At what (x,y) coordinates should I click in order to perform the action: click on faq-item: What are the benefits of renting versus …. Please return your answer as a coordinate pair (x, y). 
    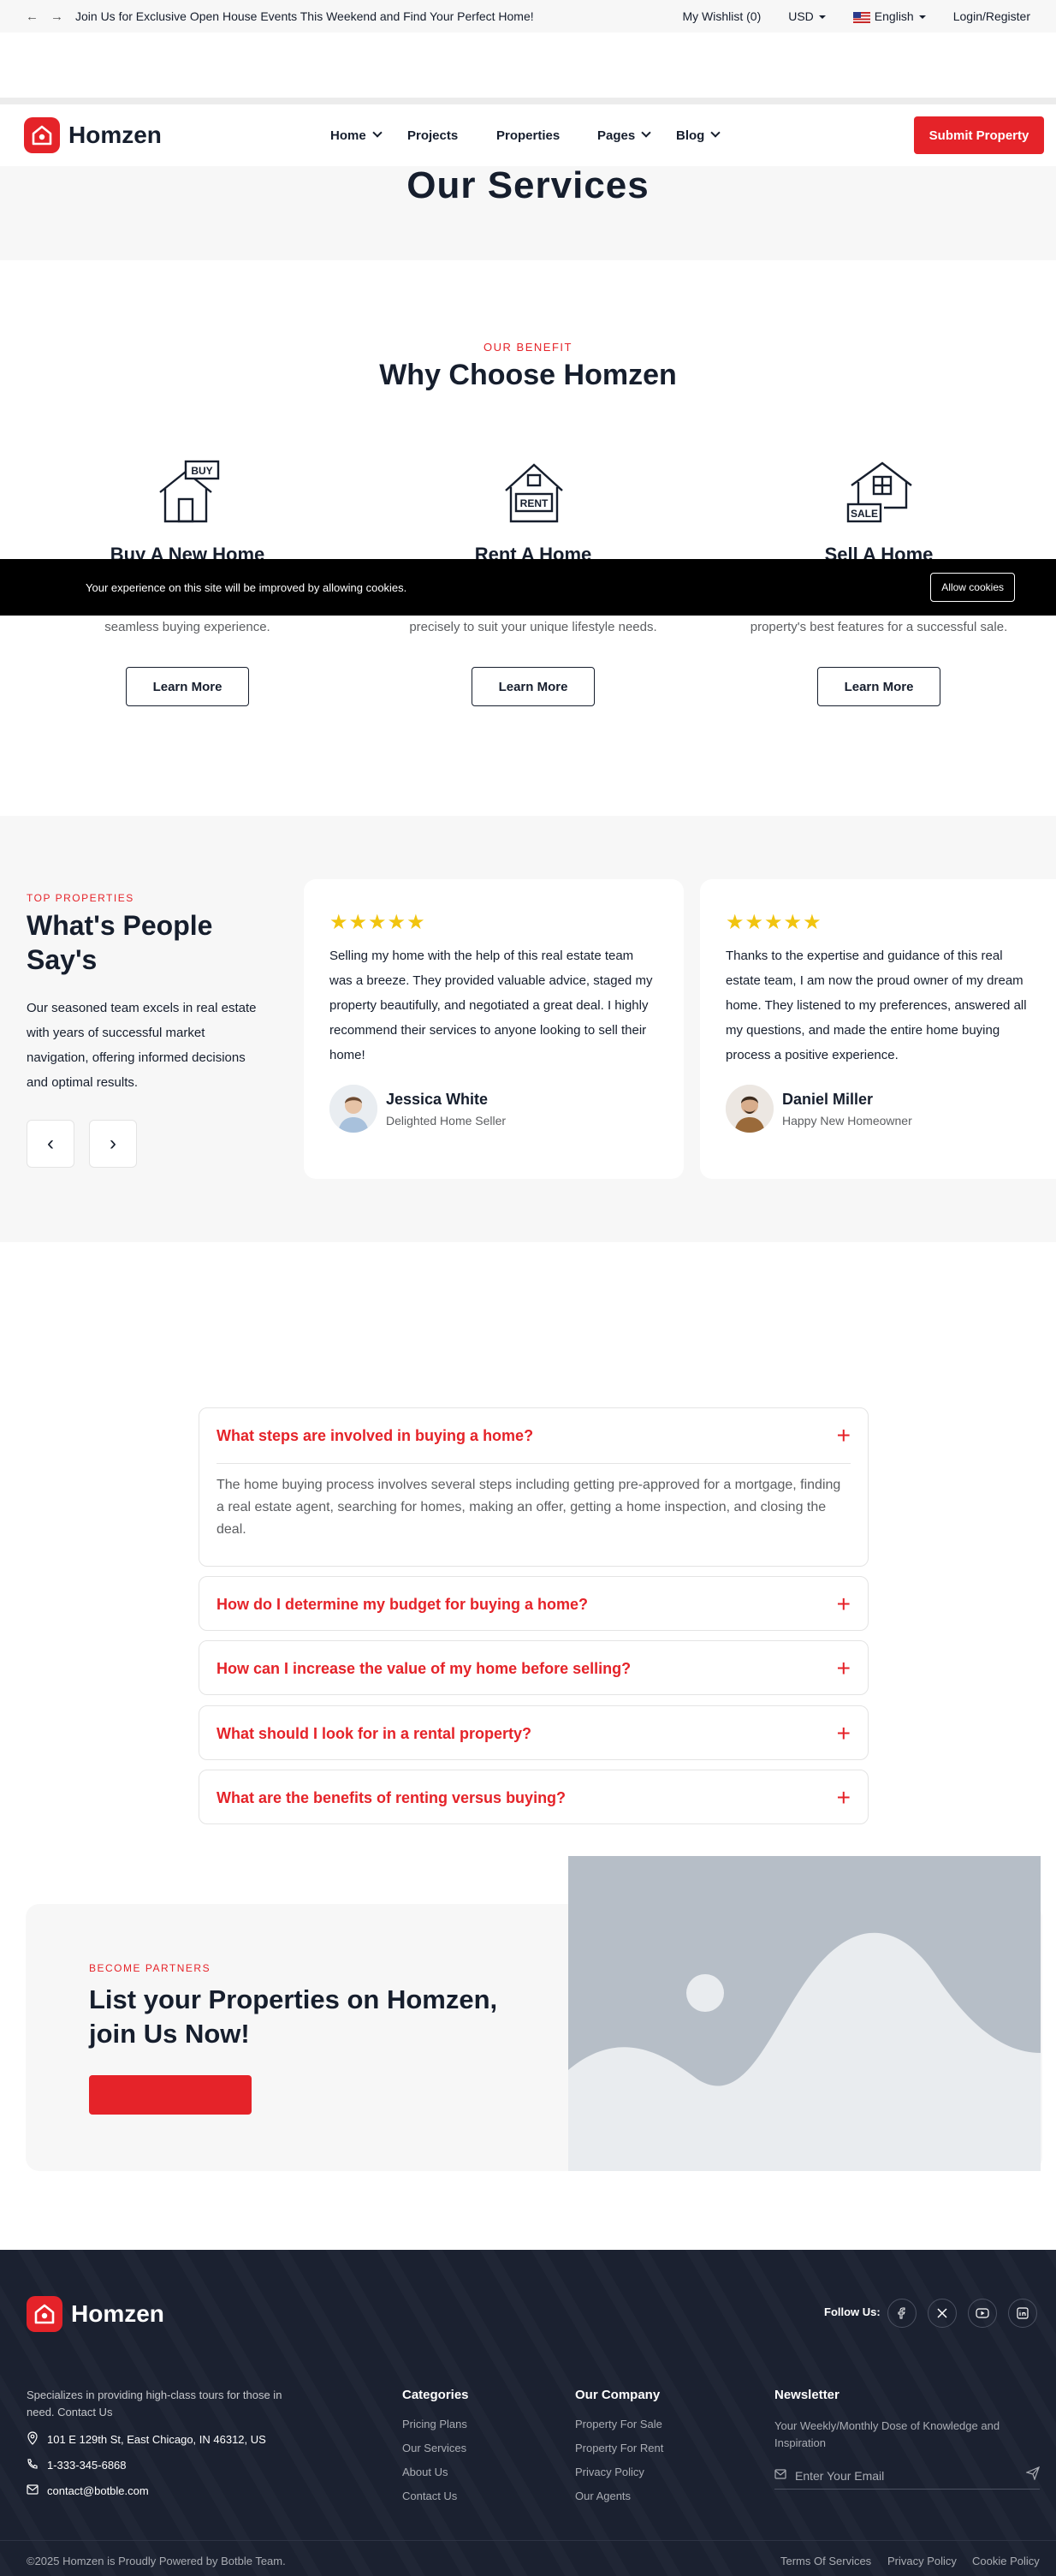
    Looking at the image, I should click on (534, 1797).